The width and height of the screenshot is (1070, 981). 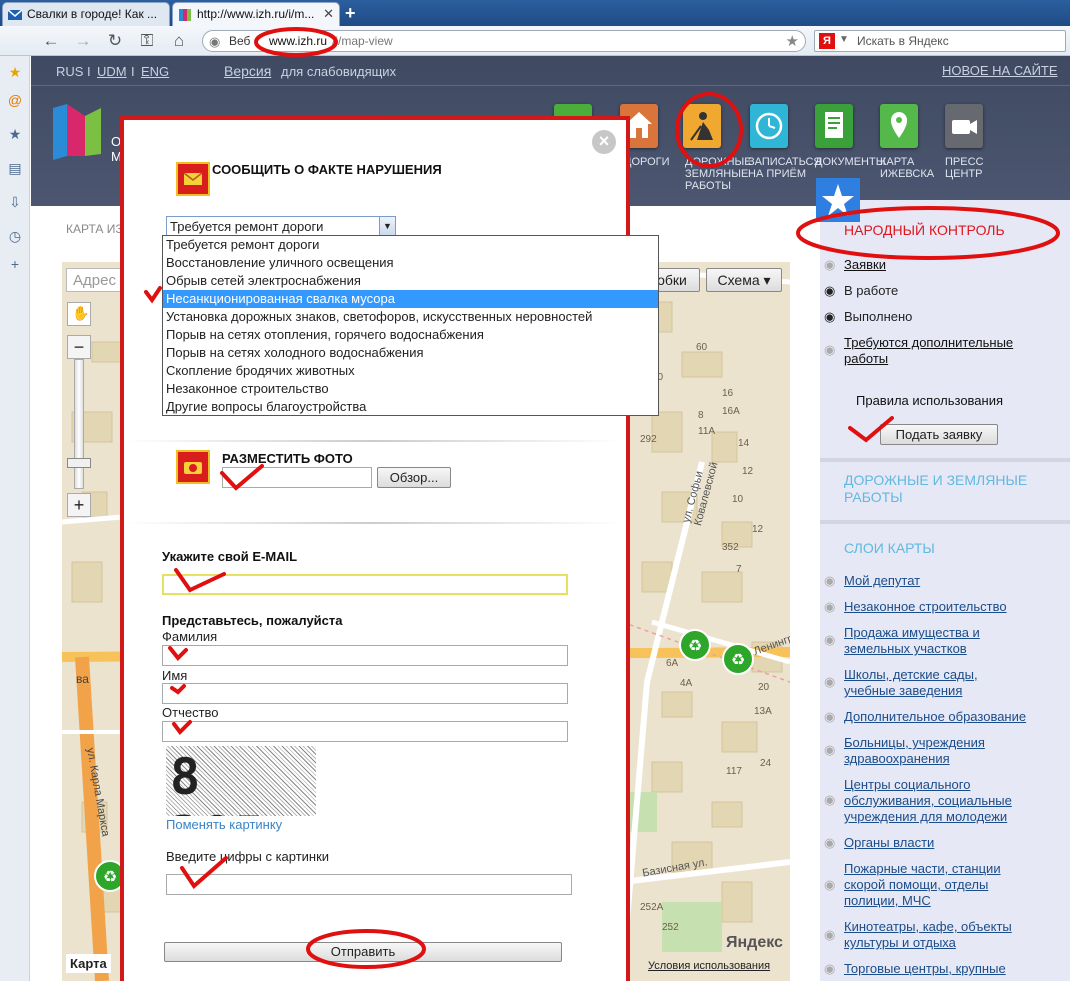 I want to click on star-icon: ★, so click(x=792, y=41).